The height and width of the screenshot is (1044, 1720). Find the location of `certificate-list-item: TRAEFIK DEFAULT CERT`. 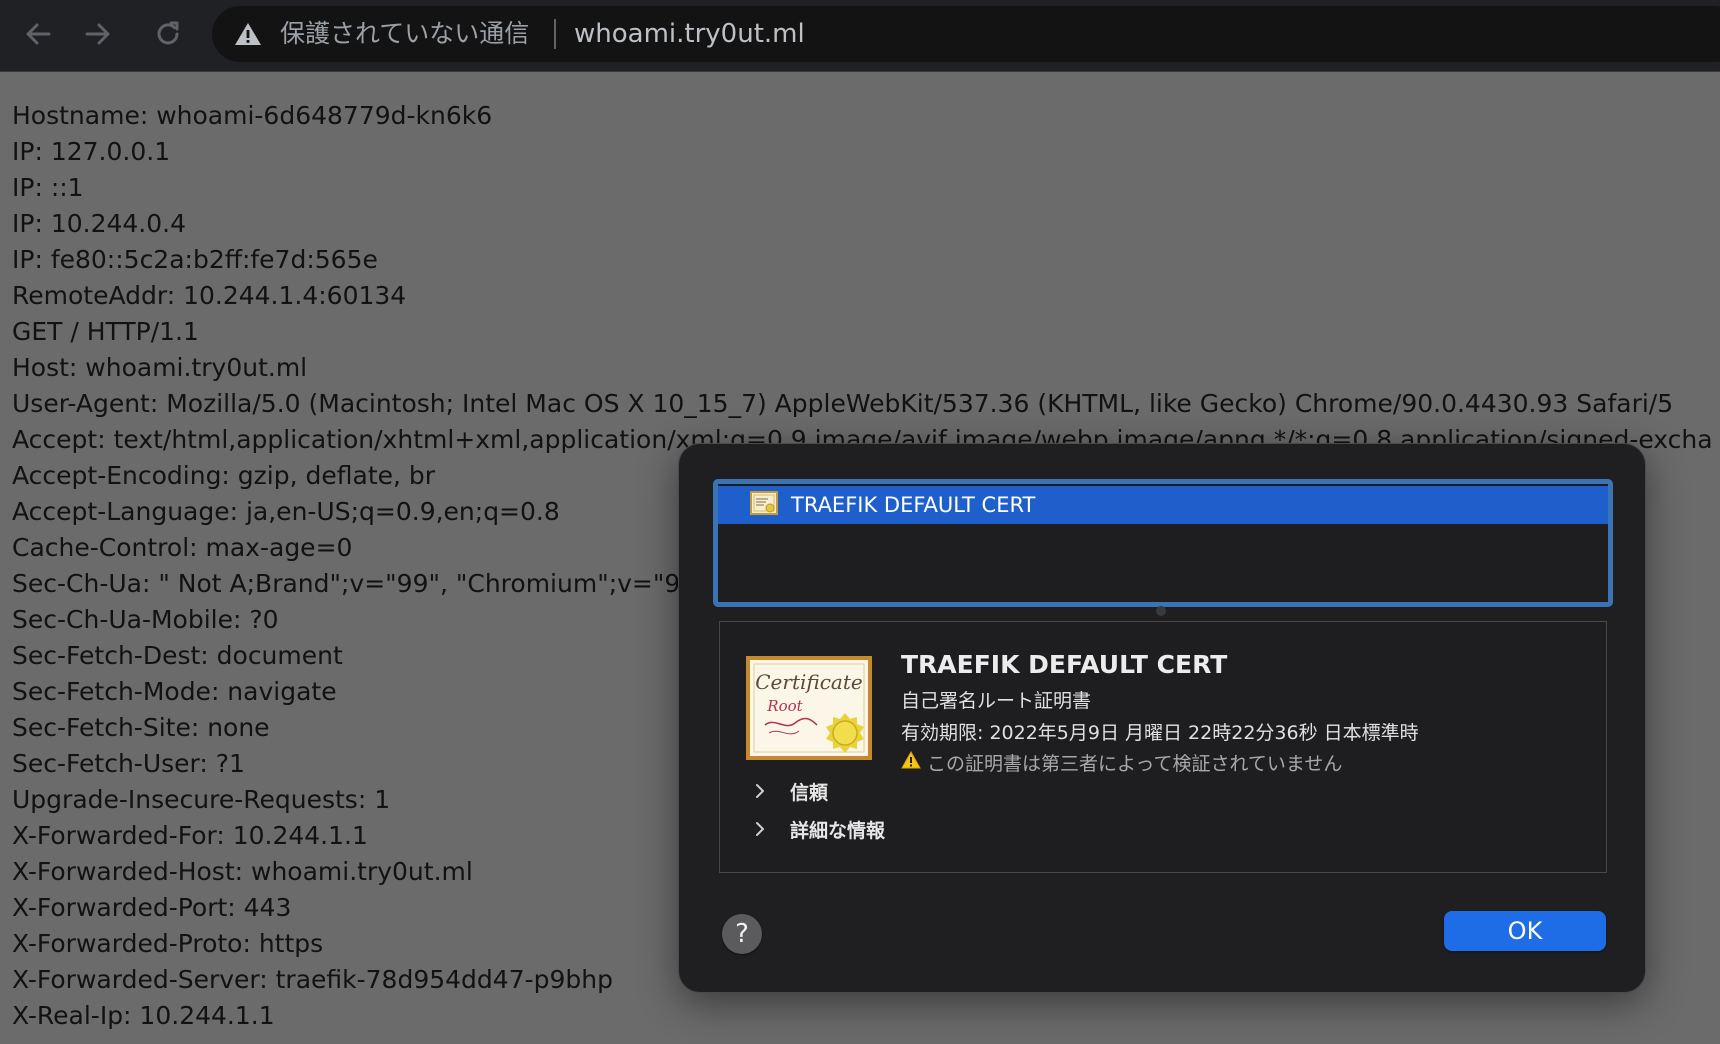

certificate-list-item: TRAEFIK DEFAULT CERT is located at coordinates (1163, 505).